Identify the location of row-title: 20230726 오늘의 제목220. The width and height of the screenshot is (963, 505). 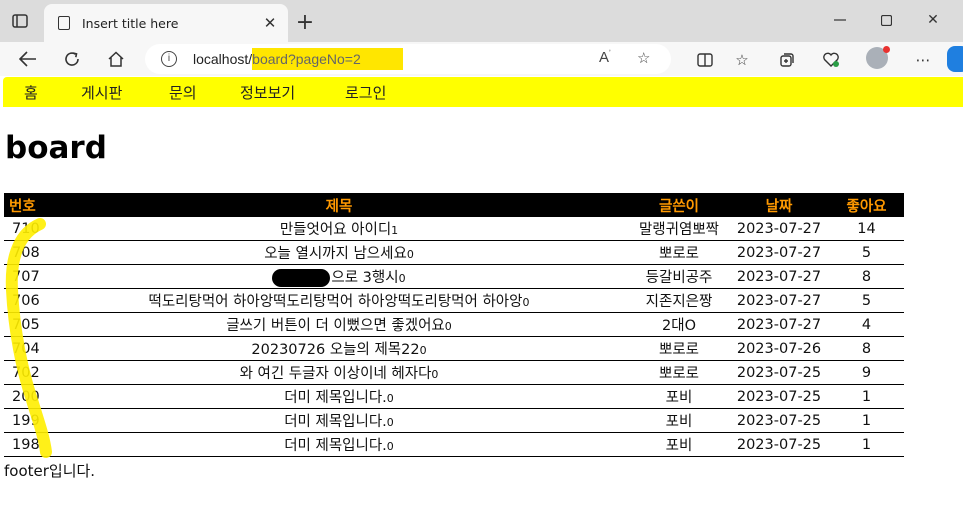
(339, 348).